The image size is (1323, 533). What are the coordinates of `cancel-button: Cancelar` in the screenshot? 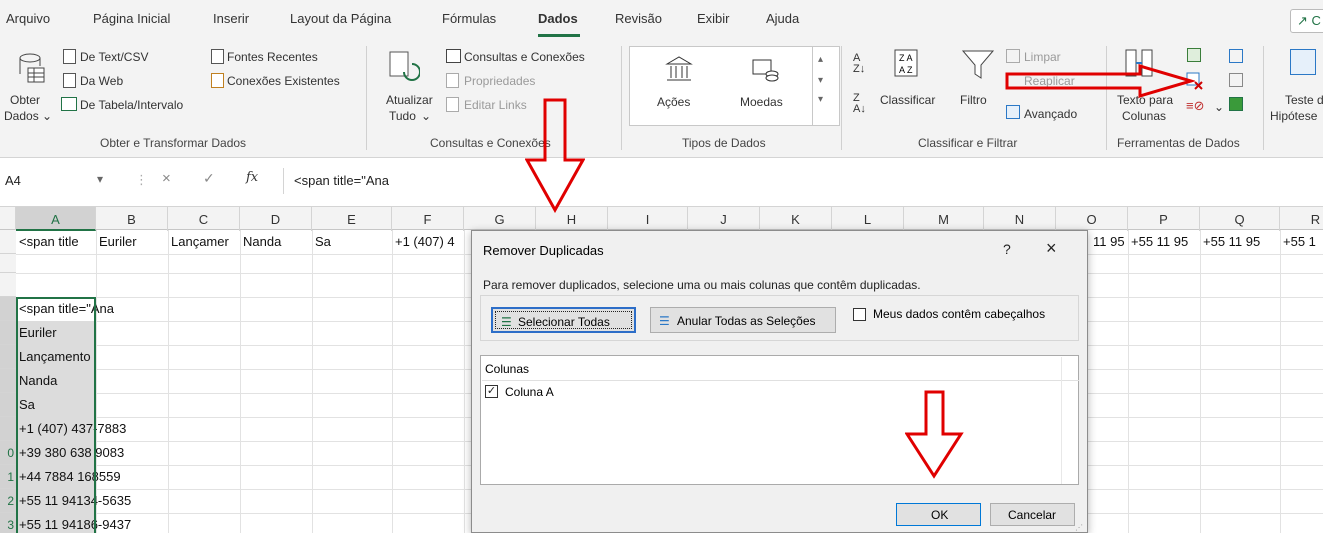 It's located at (1032, 514).